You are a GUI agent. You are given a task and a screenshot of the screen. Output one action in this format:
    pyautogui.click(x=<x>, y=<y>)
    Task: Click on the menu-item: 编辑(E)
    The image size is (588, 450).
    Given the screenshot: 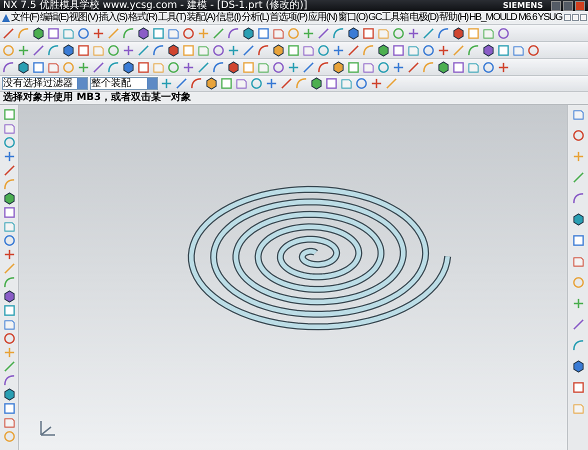 What is the action you would take?
    pyautogui.click(x=54, y=18)
    